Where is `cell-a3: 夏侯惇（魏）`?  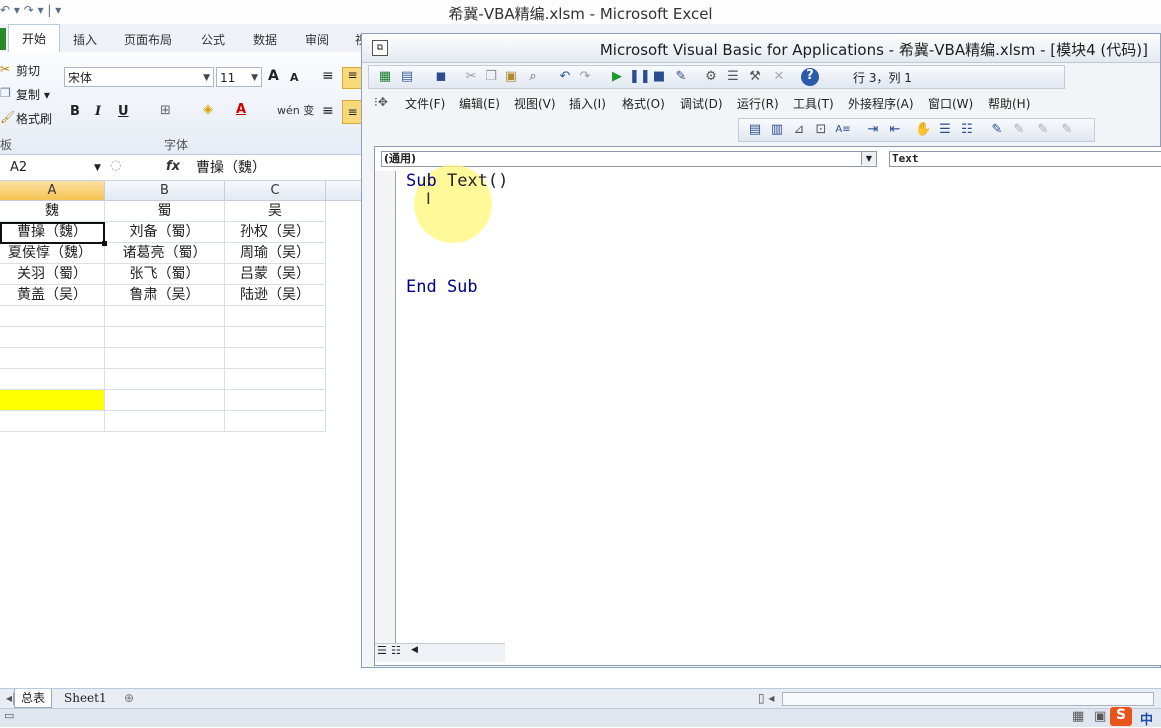 cell-a3: 夏侯惇（魏） is located at coordinates (52, 253).